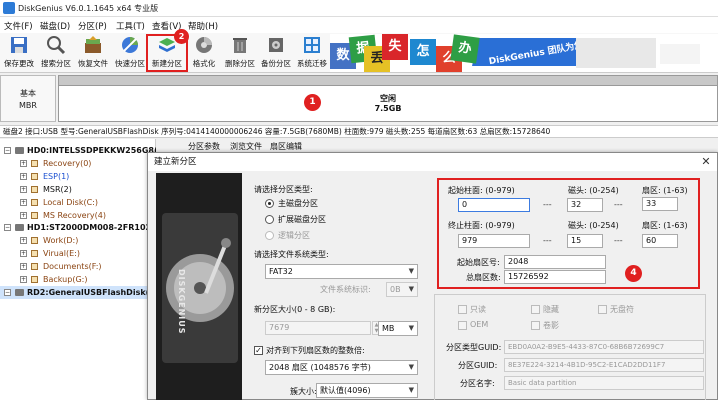 The height and width of the screenshot is (400, 718). Describe the element at coordinates (130, 52) in the screenshot. I see `quick-partition-button: 快速分区` at that location.